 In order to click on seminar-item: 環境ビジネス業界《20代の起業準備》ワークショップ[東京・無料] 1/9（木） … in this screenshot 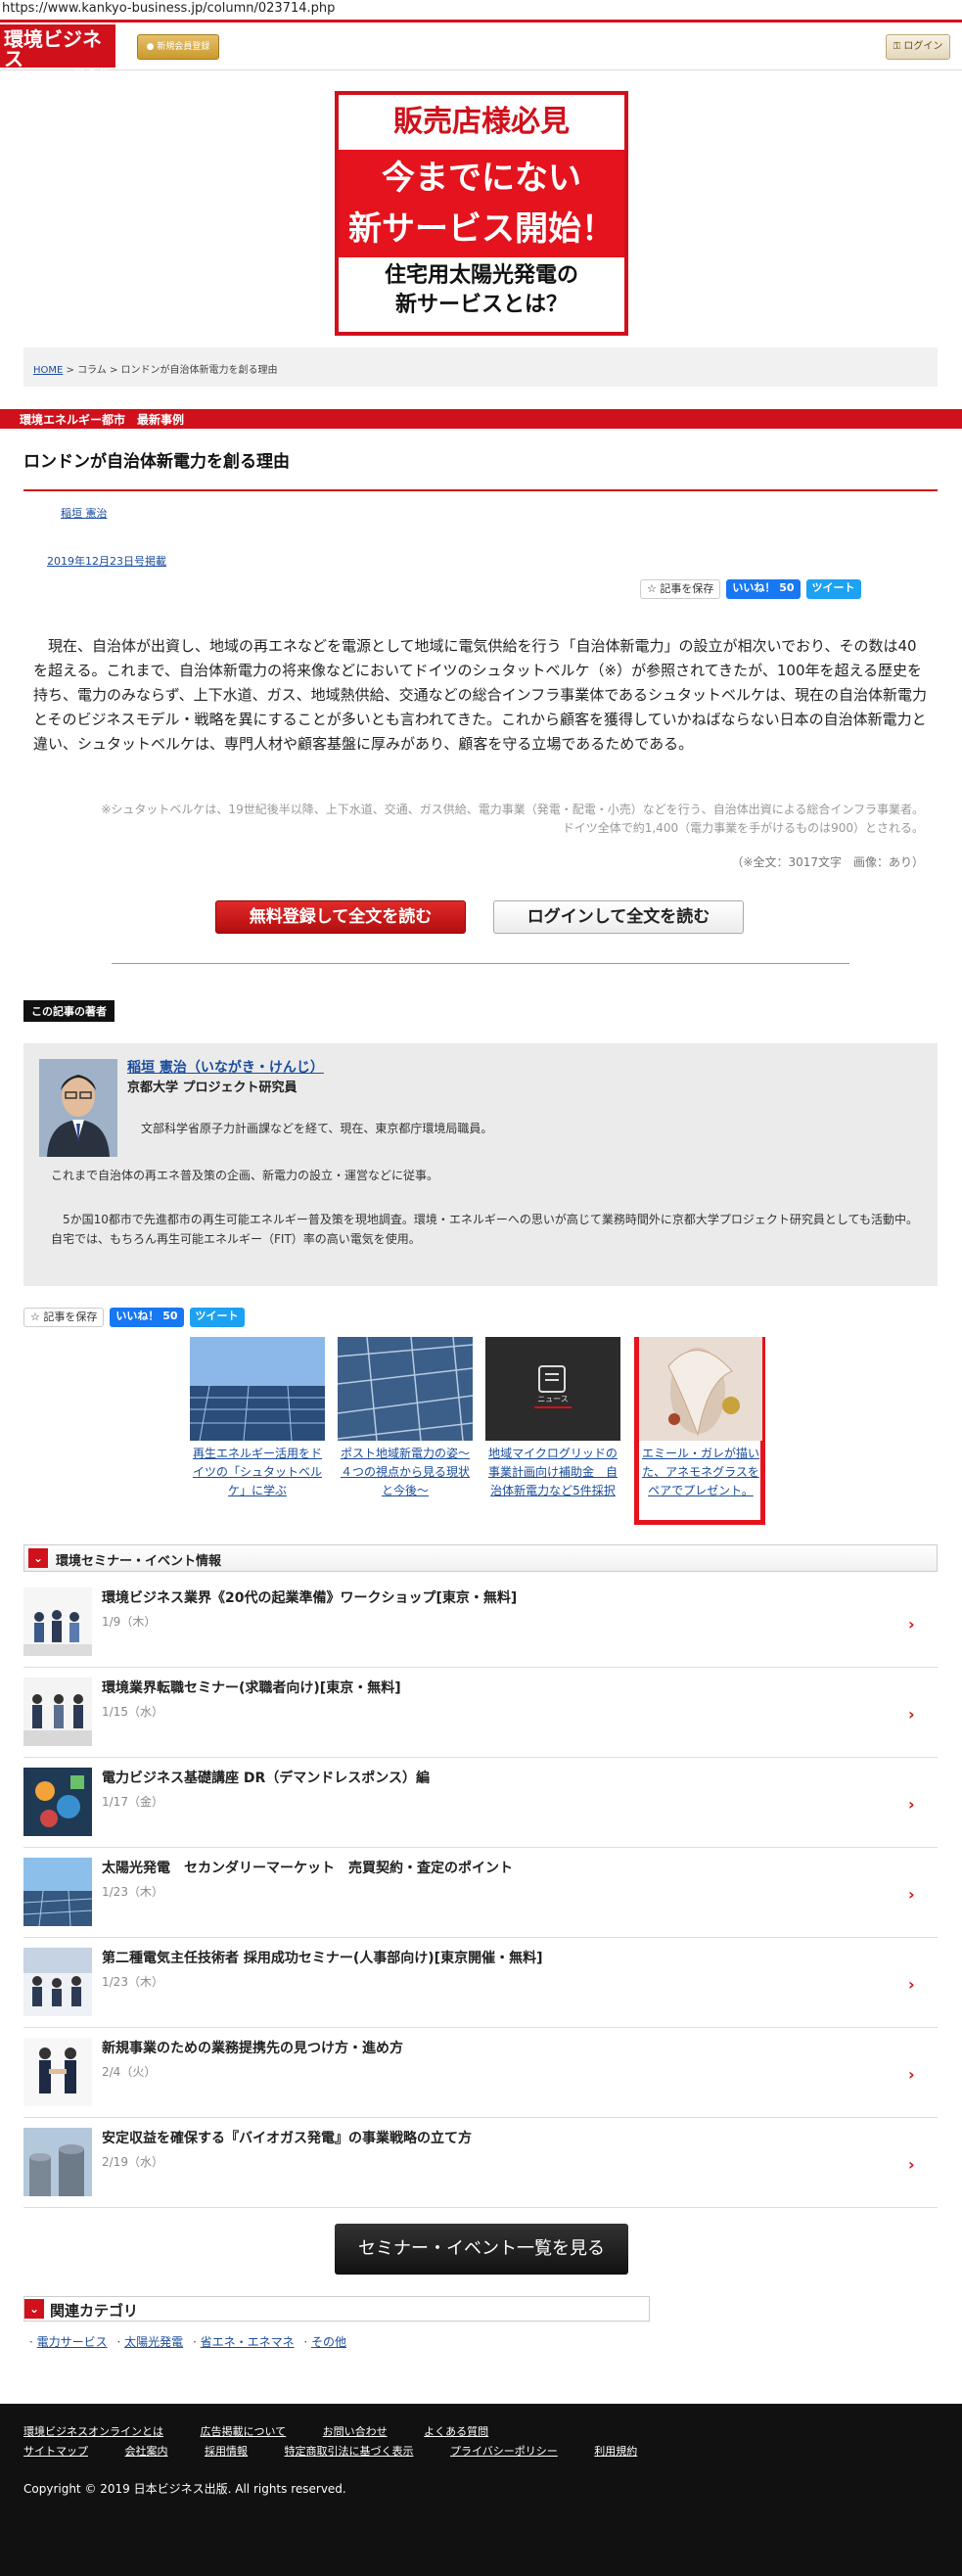, I will do `click(481, 1623)`.